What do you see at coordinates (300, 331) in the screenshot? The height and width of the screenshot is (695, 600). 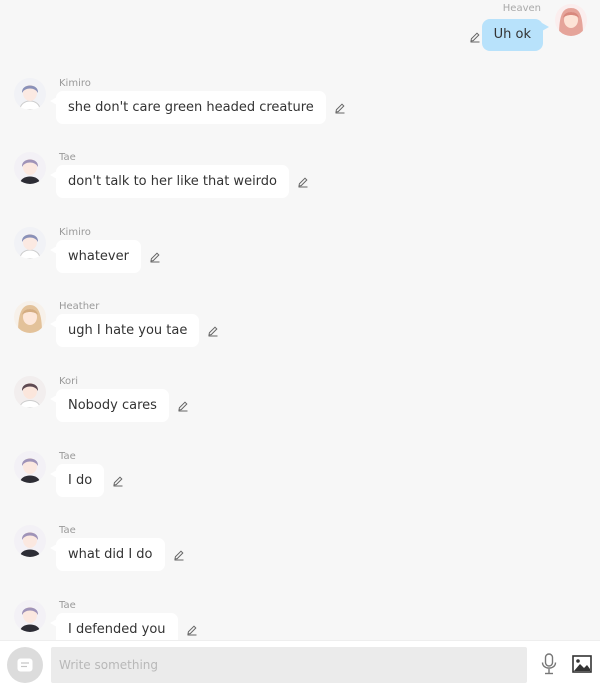 I see `message-row: Heather ugh I hate you tae` at bounding box center [300, 331].